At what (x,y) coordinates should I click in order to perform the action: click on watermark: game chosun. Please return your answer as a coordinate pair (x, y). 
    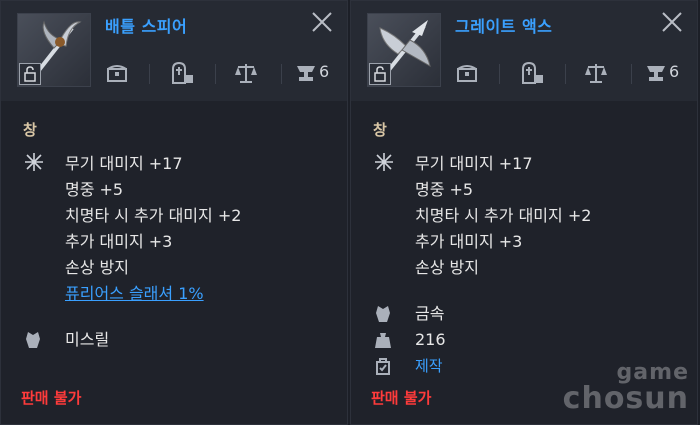
    Looking at the image, I should click on (626, 388).